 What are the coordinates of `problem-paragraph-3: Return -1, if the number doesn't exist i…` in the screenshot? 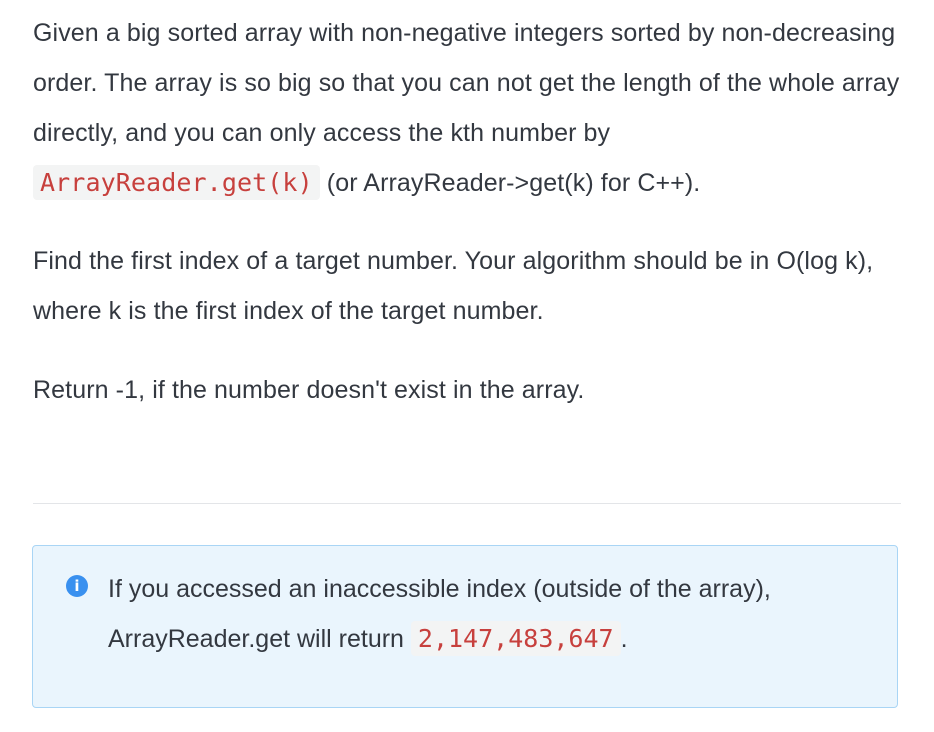 It's located at (309, 390).